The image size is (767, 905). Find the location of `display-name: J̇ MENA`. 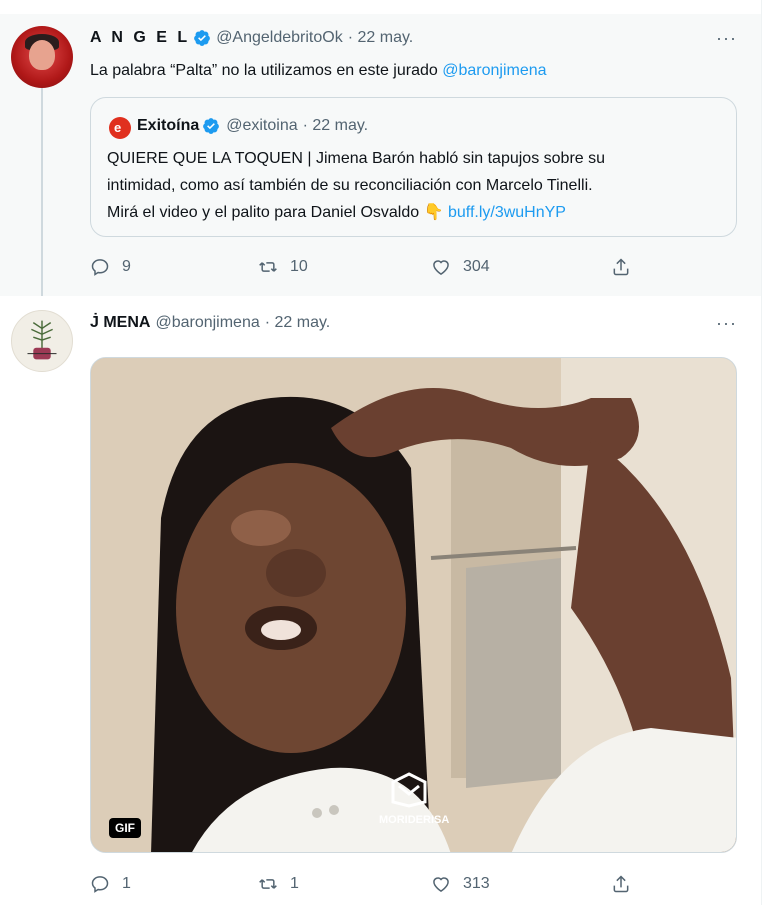

display-name: J̇ MENA is located at coordinates (120, 323).